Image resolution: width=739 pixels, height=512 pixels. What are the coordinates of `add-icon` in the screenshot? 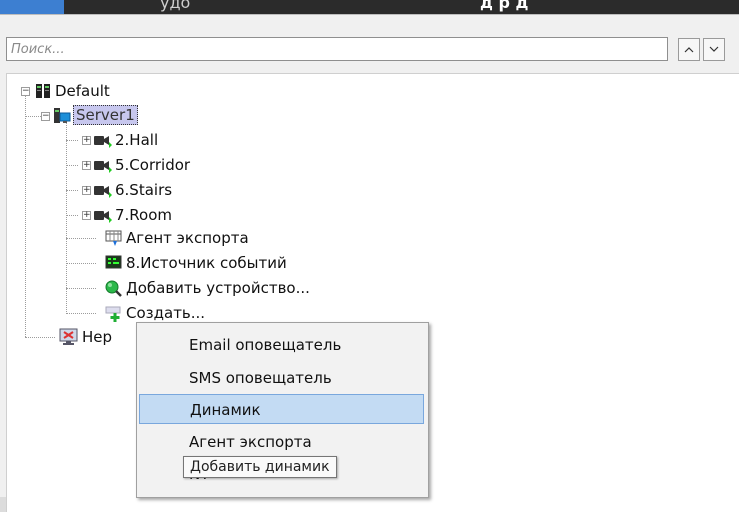 It's located at (113, 314).